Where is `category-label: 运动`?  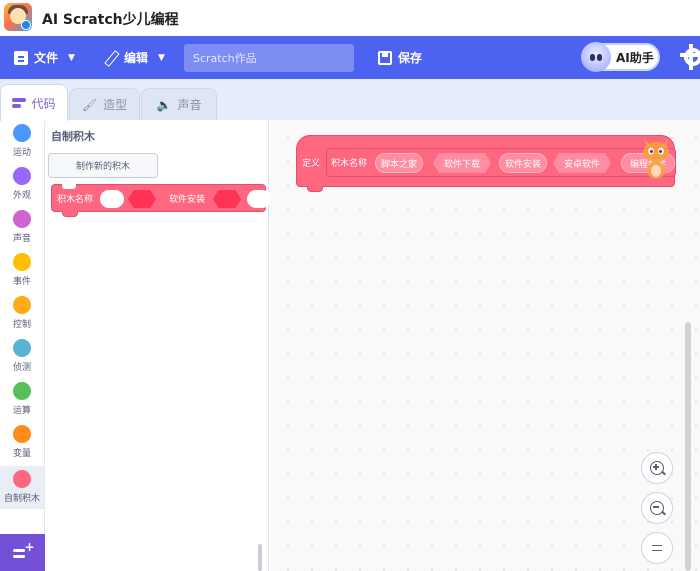
category-label: 运动 is located at coordinates (21, 153).